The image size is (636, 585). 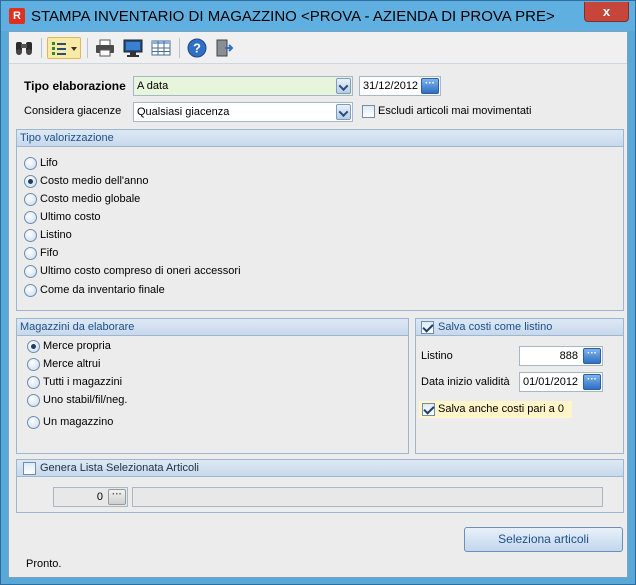 I want to click on data-elaborazione-value: 31/12/2012, so click(x=391, y=86).